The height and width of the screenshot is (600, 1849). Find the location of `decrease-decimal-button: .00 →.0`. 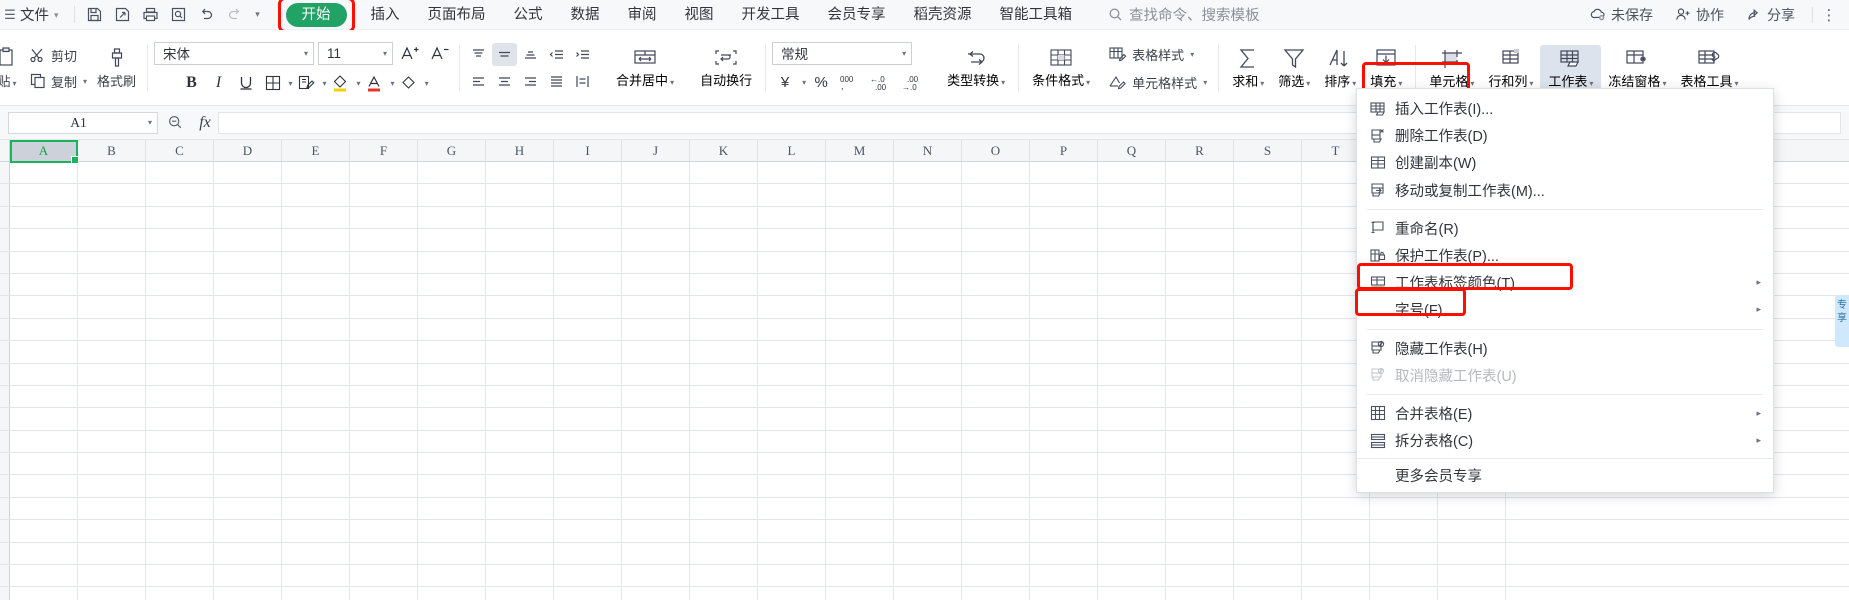

decrease-decimal-button: .00 →.0 is located at coordinates (915, 82).